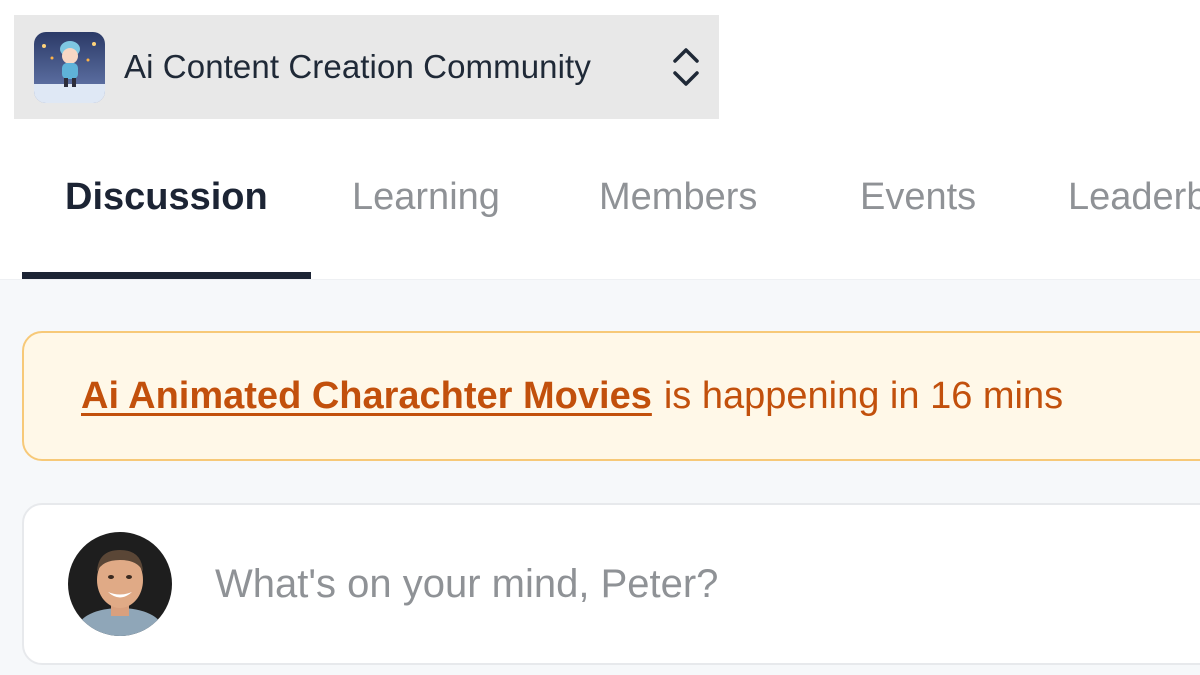 Image resolution: width=1200 pixels, height=675 pixels. What do you see at coordinates (686, 67) in the screenshot?
I see `chevron-up-down-icon` at bounding box center [686, 67].